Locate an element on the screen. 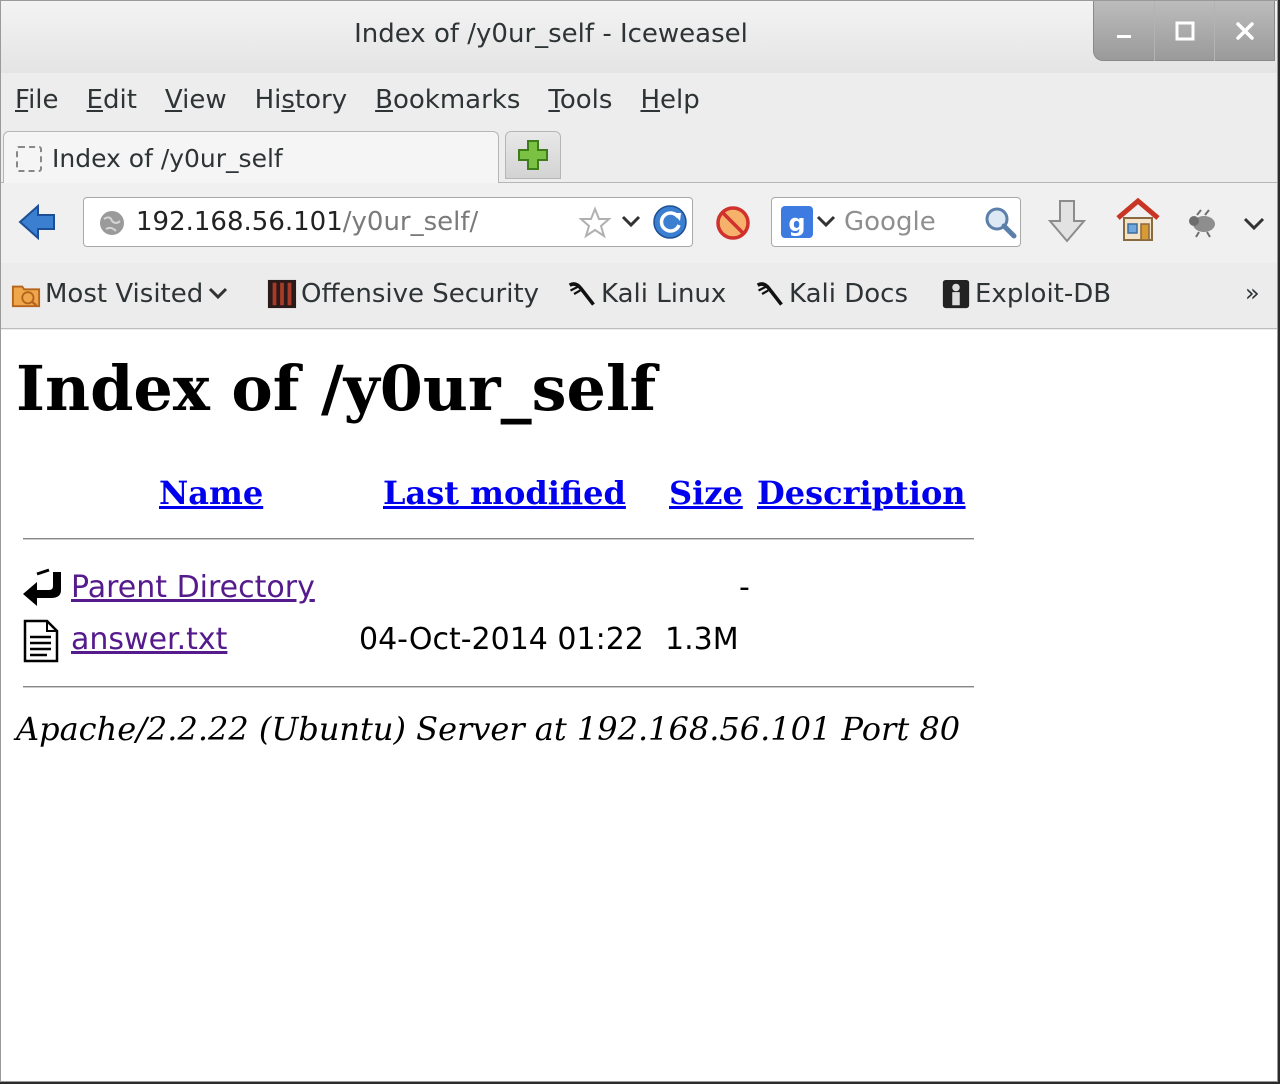  window-title: Index of /y0ur_self - Iceweasel is located at coordinates (551, 34).